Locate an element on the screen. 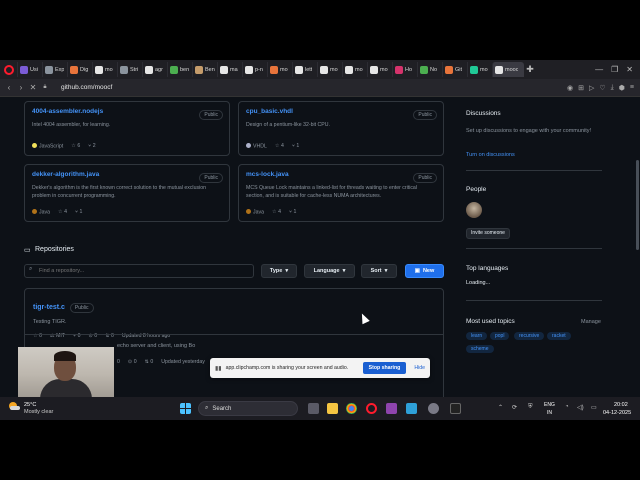  taskbar-search: ⌕ Search is located at coordinates (248, 408).